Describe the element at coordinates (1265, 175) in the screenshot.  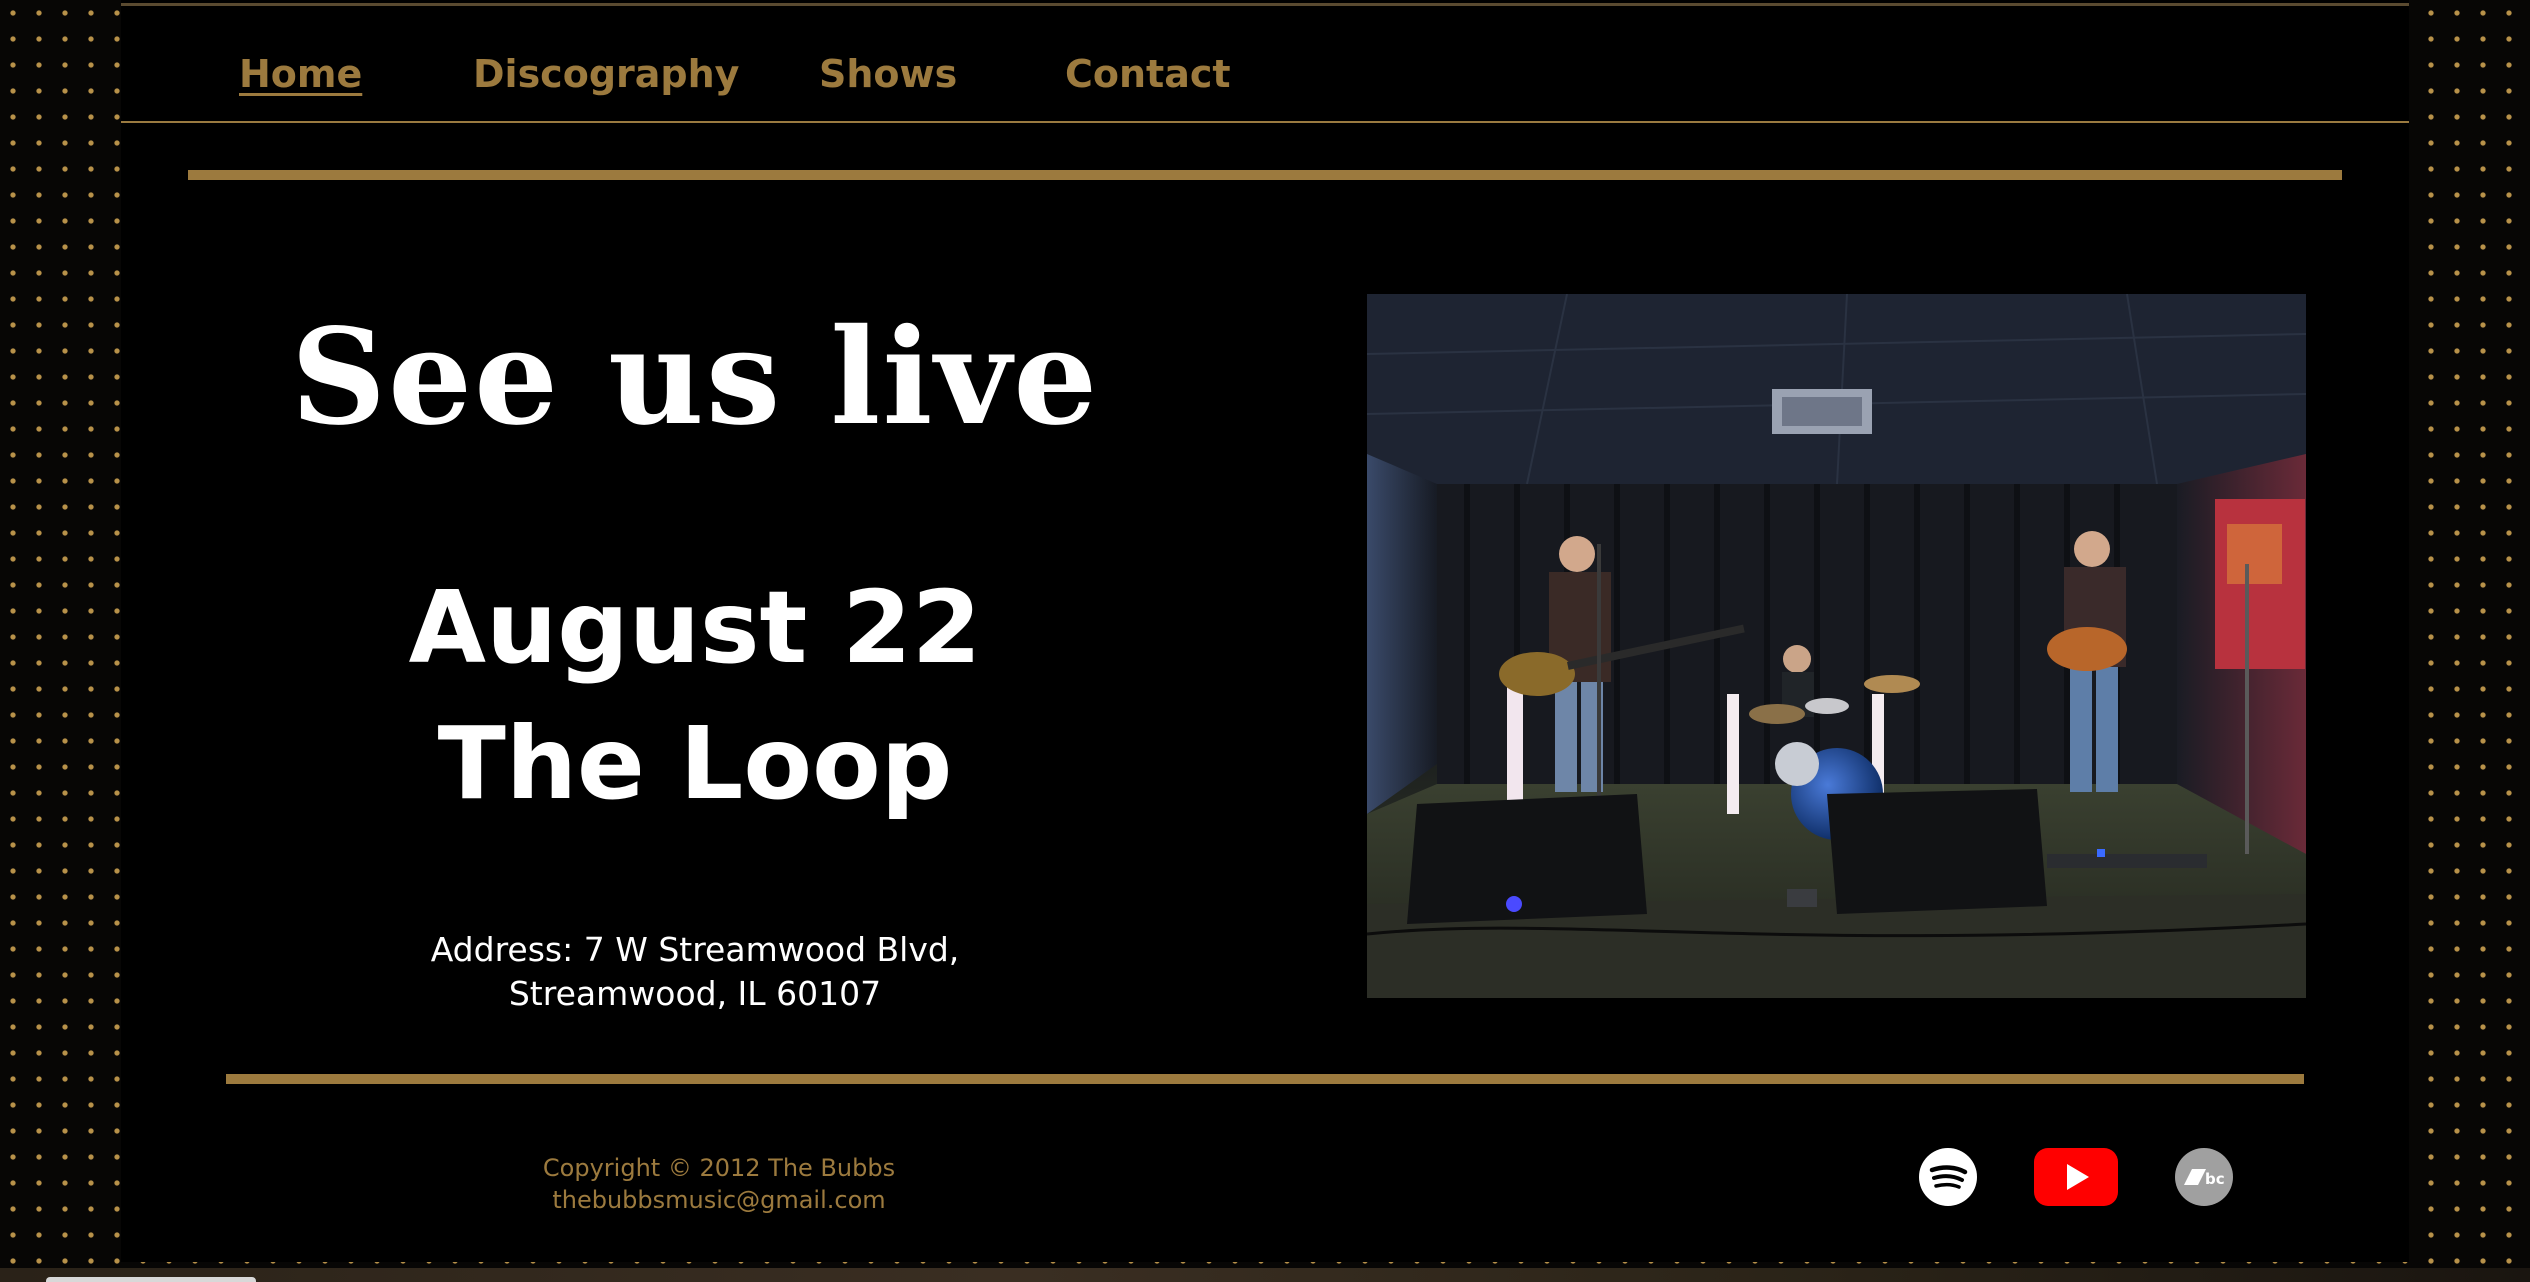
I see `top-divider` at that location.